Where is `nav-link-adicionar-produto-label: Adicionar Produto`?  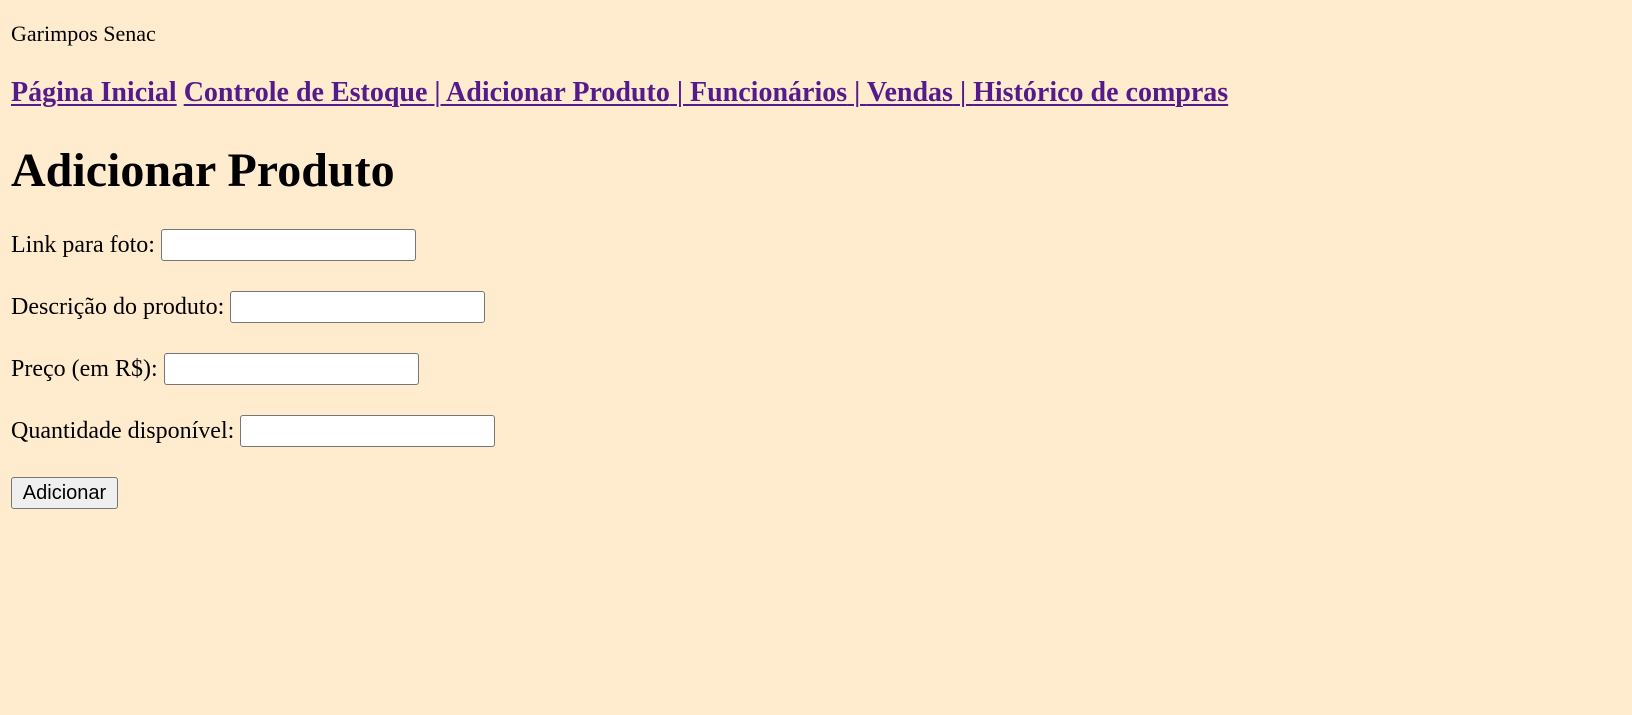
nav-link-adicionar-produto-label: Adicionar Produto is located at coordinates (558, 92).